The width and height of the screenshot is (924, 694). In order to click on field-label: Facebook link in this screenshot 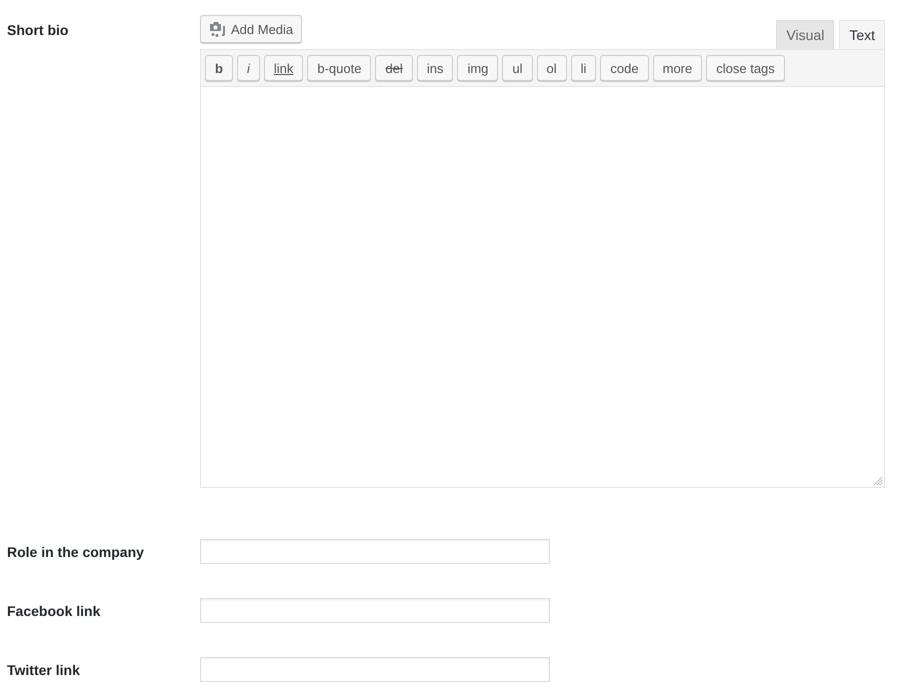, I will do `click(54, 611)`.